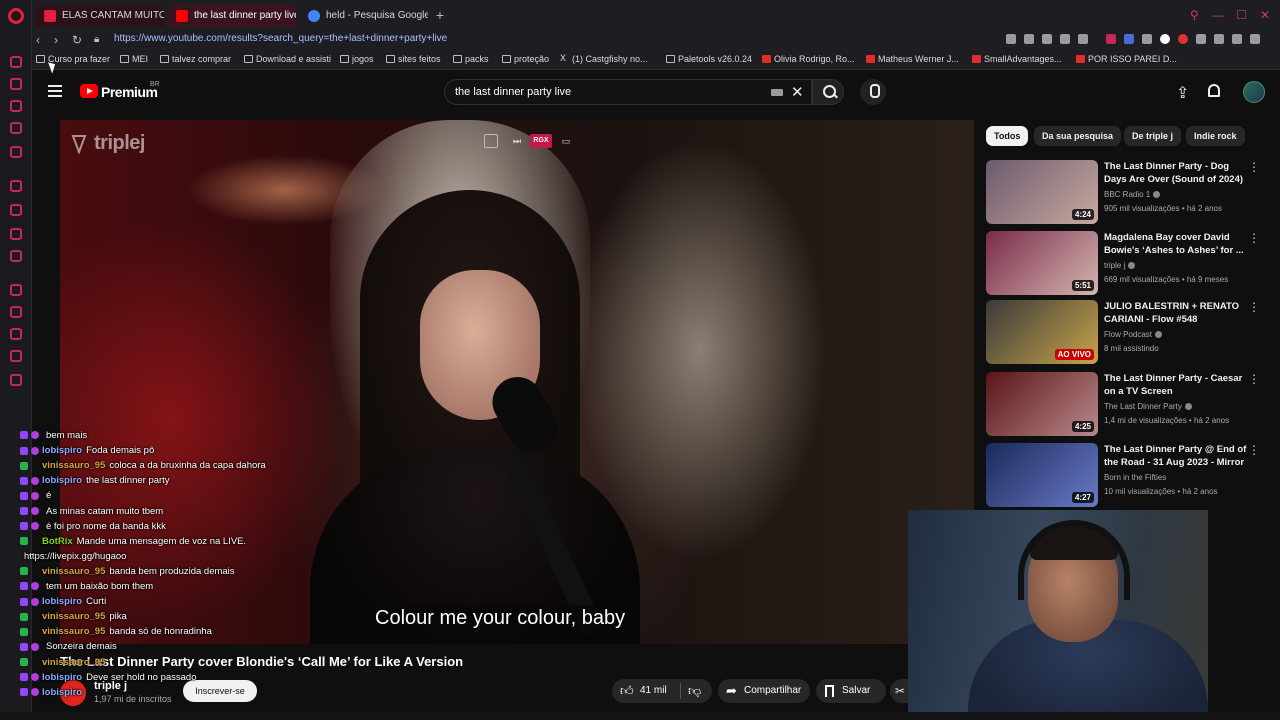 The height and width of the screenshot is (720, 1280). What do you see at coordinates (1083, 39) in the screenshot?
I see `camera-icon` at bounding box center [1083, 39].